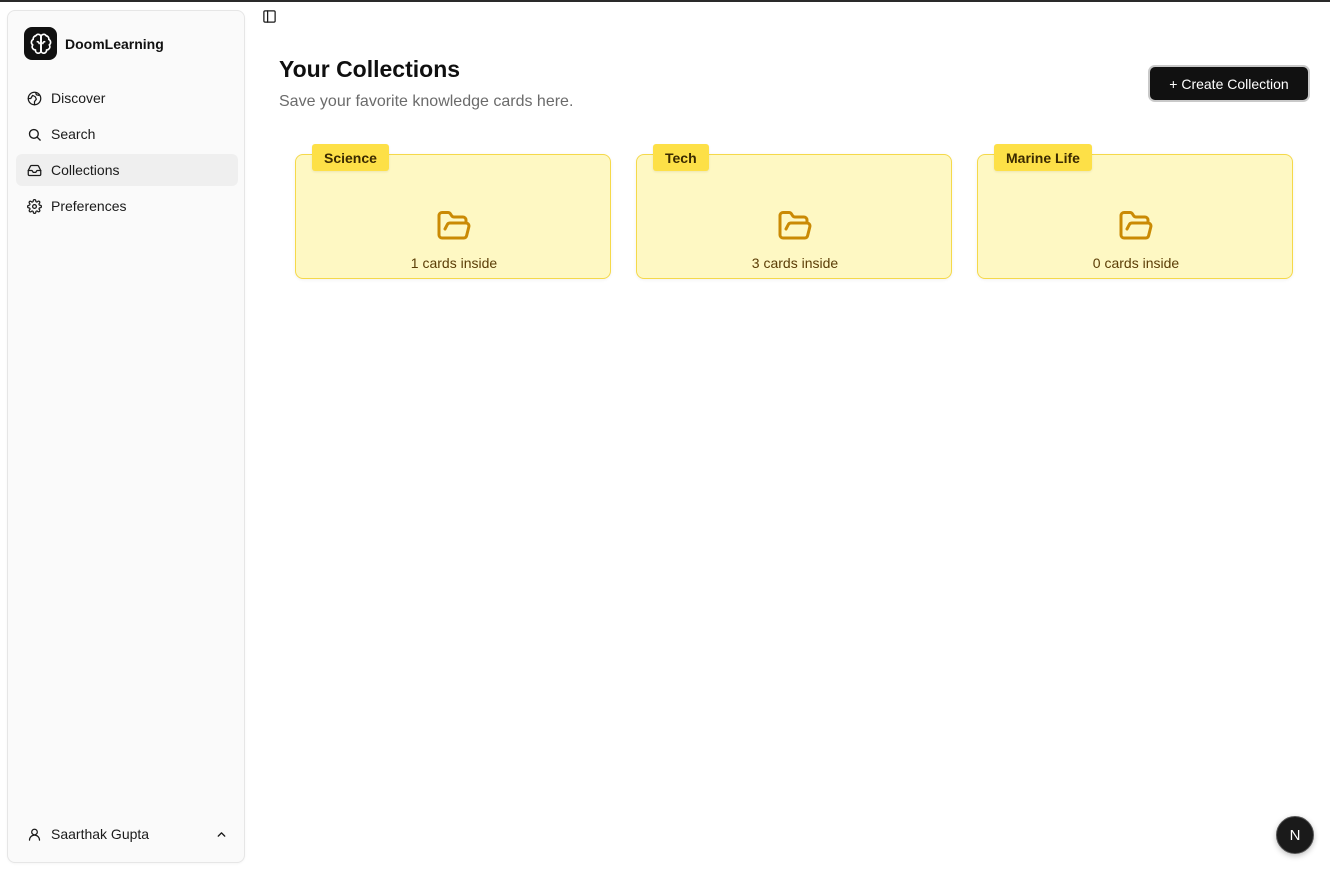 The image size is (1330, 871). Describe the element at coordinates (40, 43) in the screenshot. I see `brain-icon` at that location.